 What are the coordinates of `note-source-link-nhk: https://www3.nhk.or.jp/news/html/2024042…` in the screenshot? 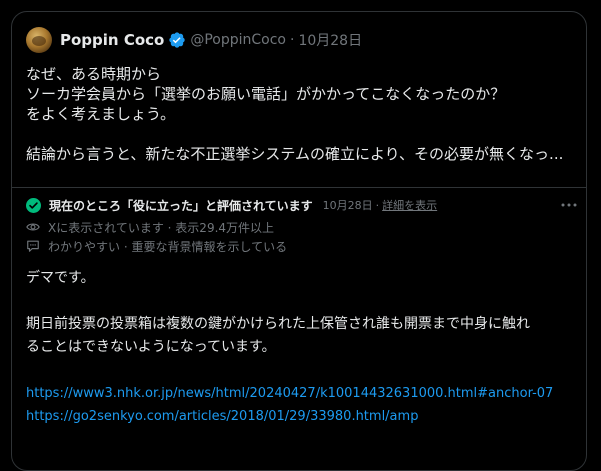 It's located at (289, 393).